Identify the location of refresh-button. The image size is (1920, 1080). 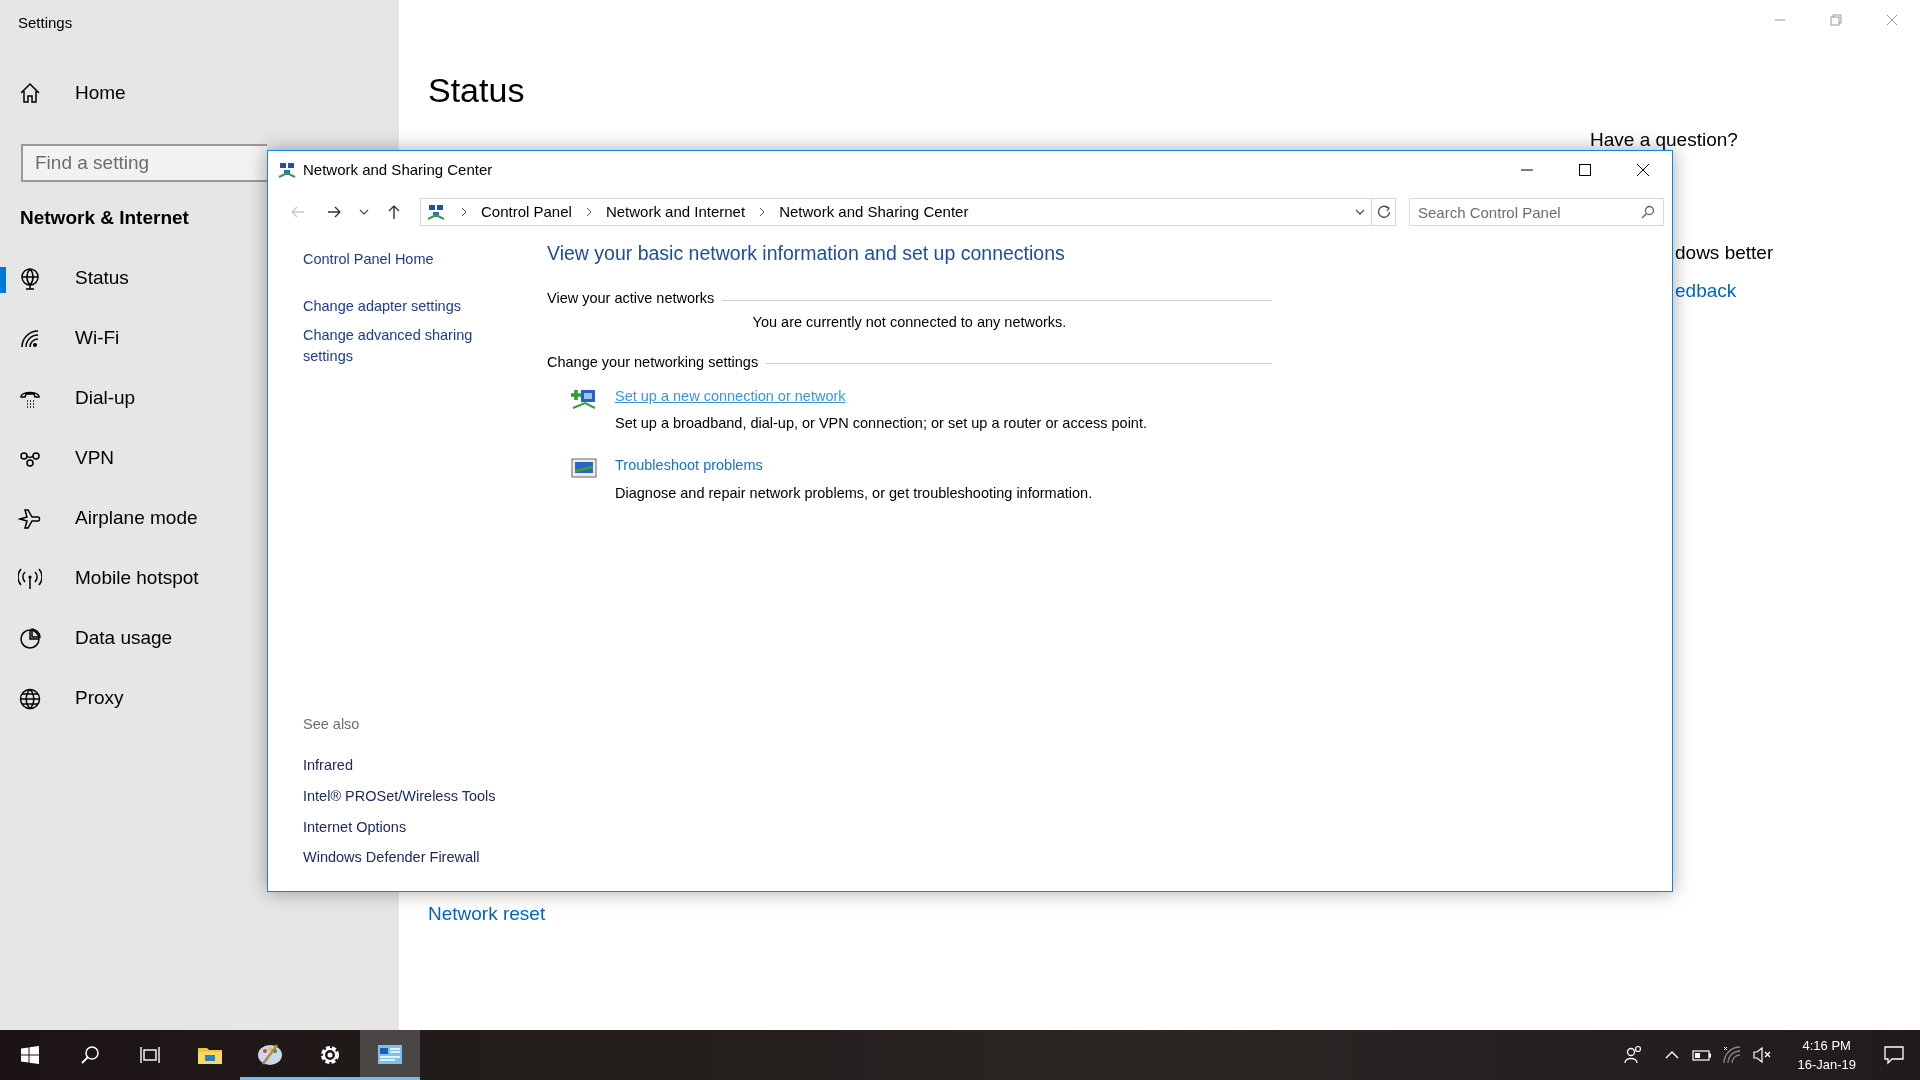
(1384, 212).